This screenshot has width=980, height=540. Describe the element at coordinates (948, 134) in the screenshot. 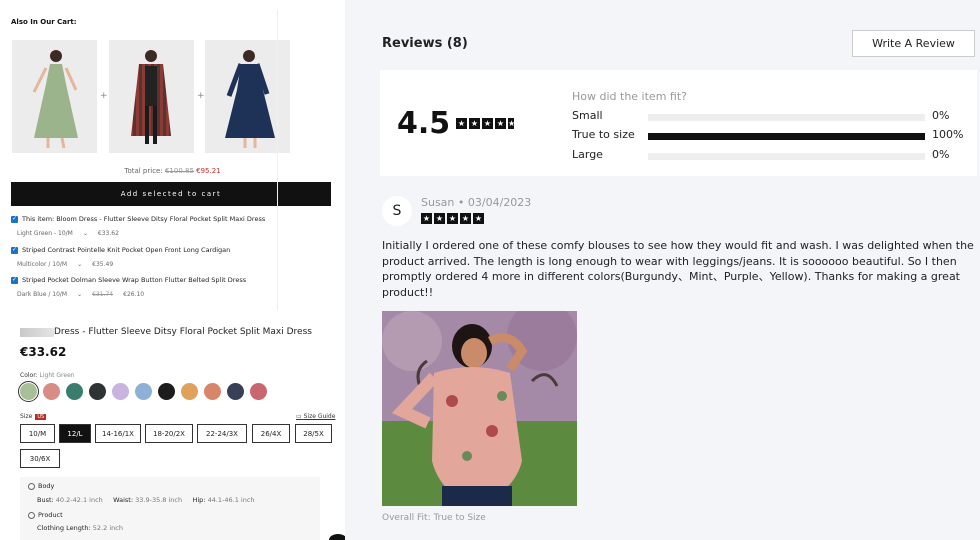

I see `fit-percent: 100%` at that location.